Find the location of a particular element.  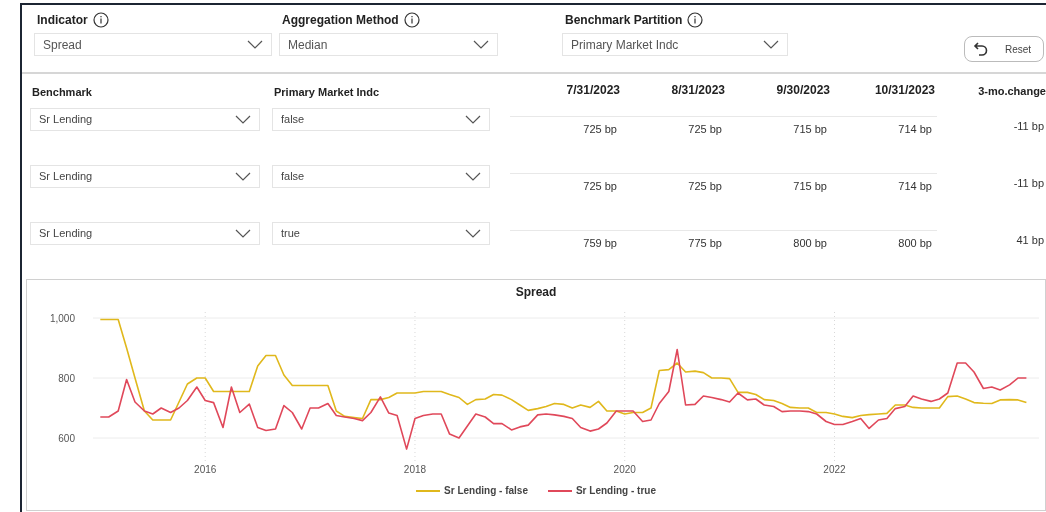

legend-label: Sr Lending - false is located at coordinates (486, 491).